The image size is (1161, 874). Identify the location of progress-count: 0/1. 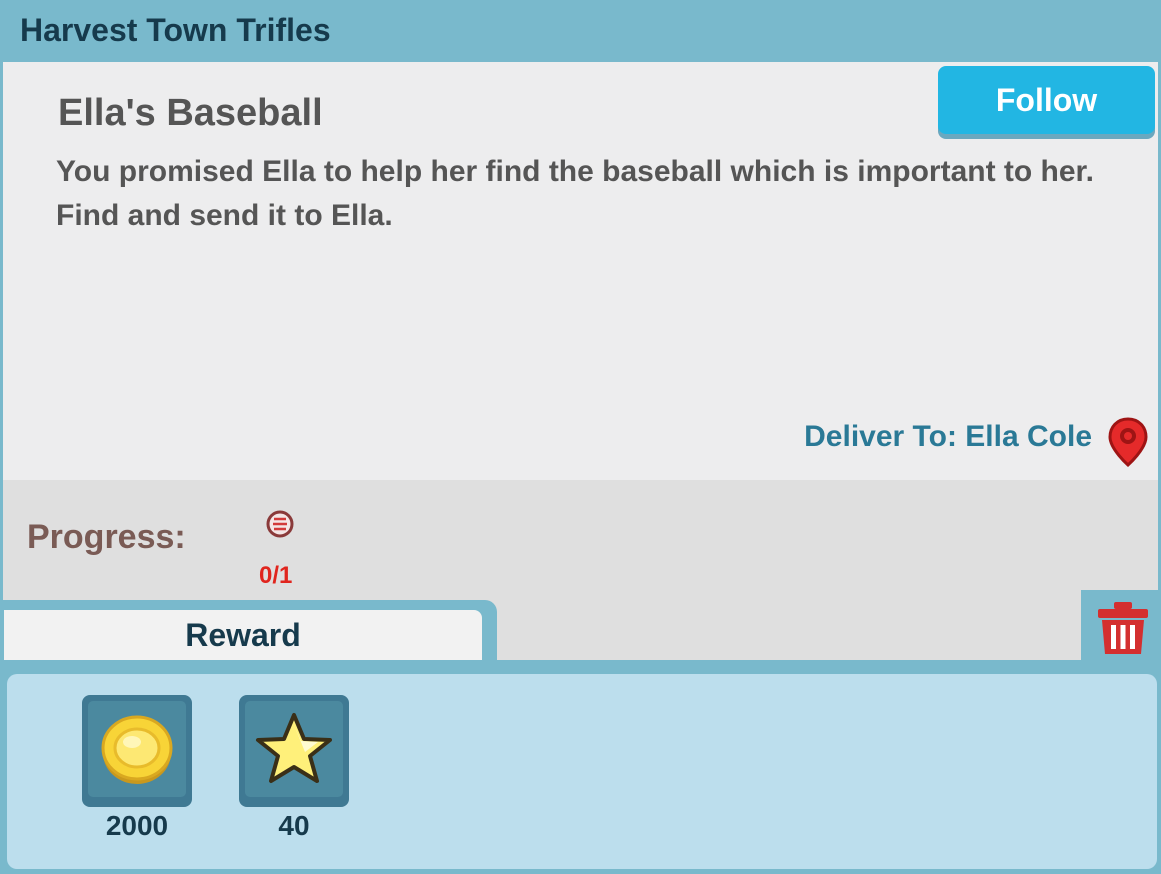
(276, 575).